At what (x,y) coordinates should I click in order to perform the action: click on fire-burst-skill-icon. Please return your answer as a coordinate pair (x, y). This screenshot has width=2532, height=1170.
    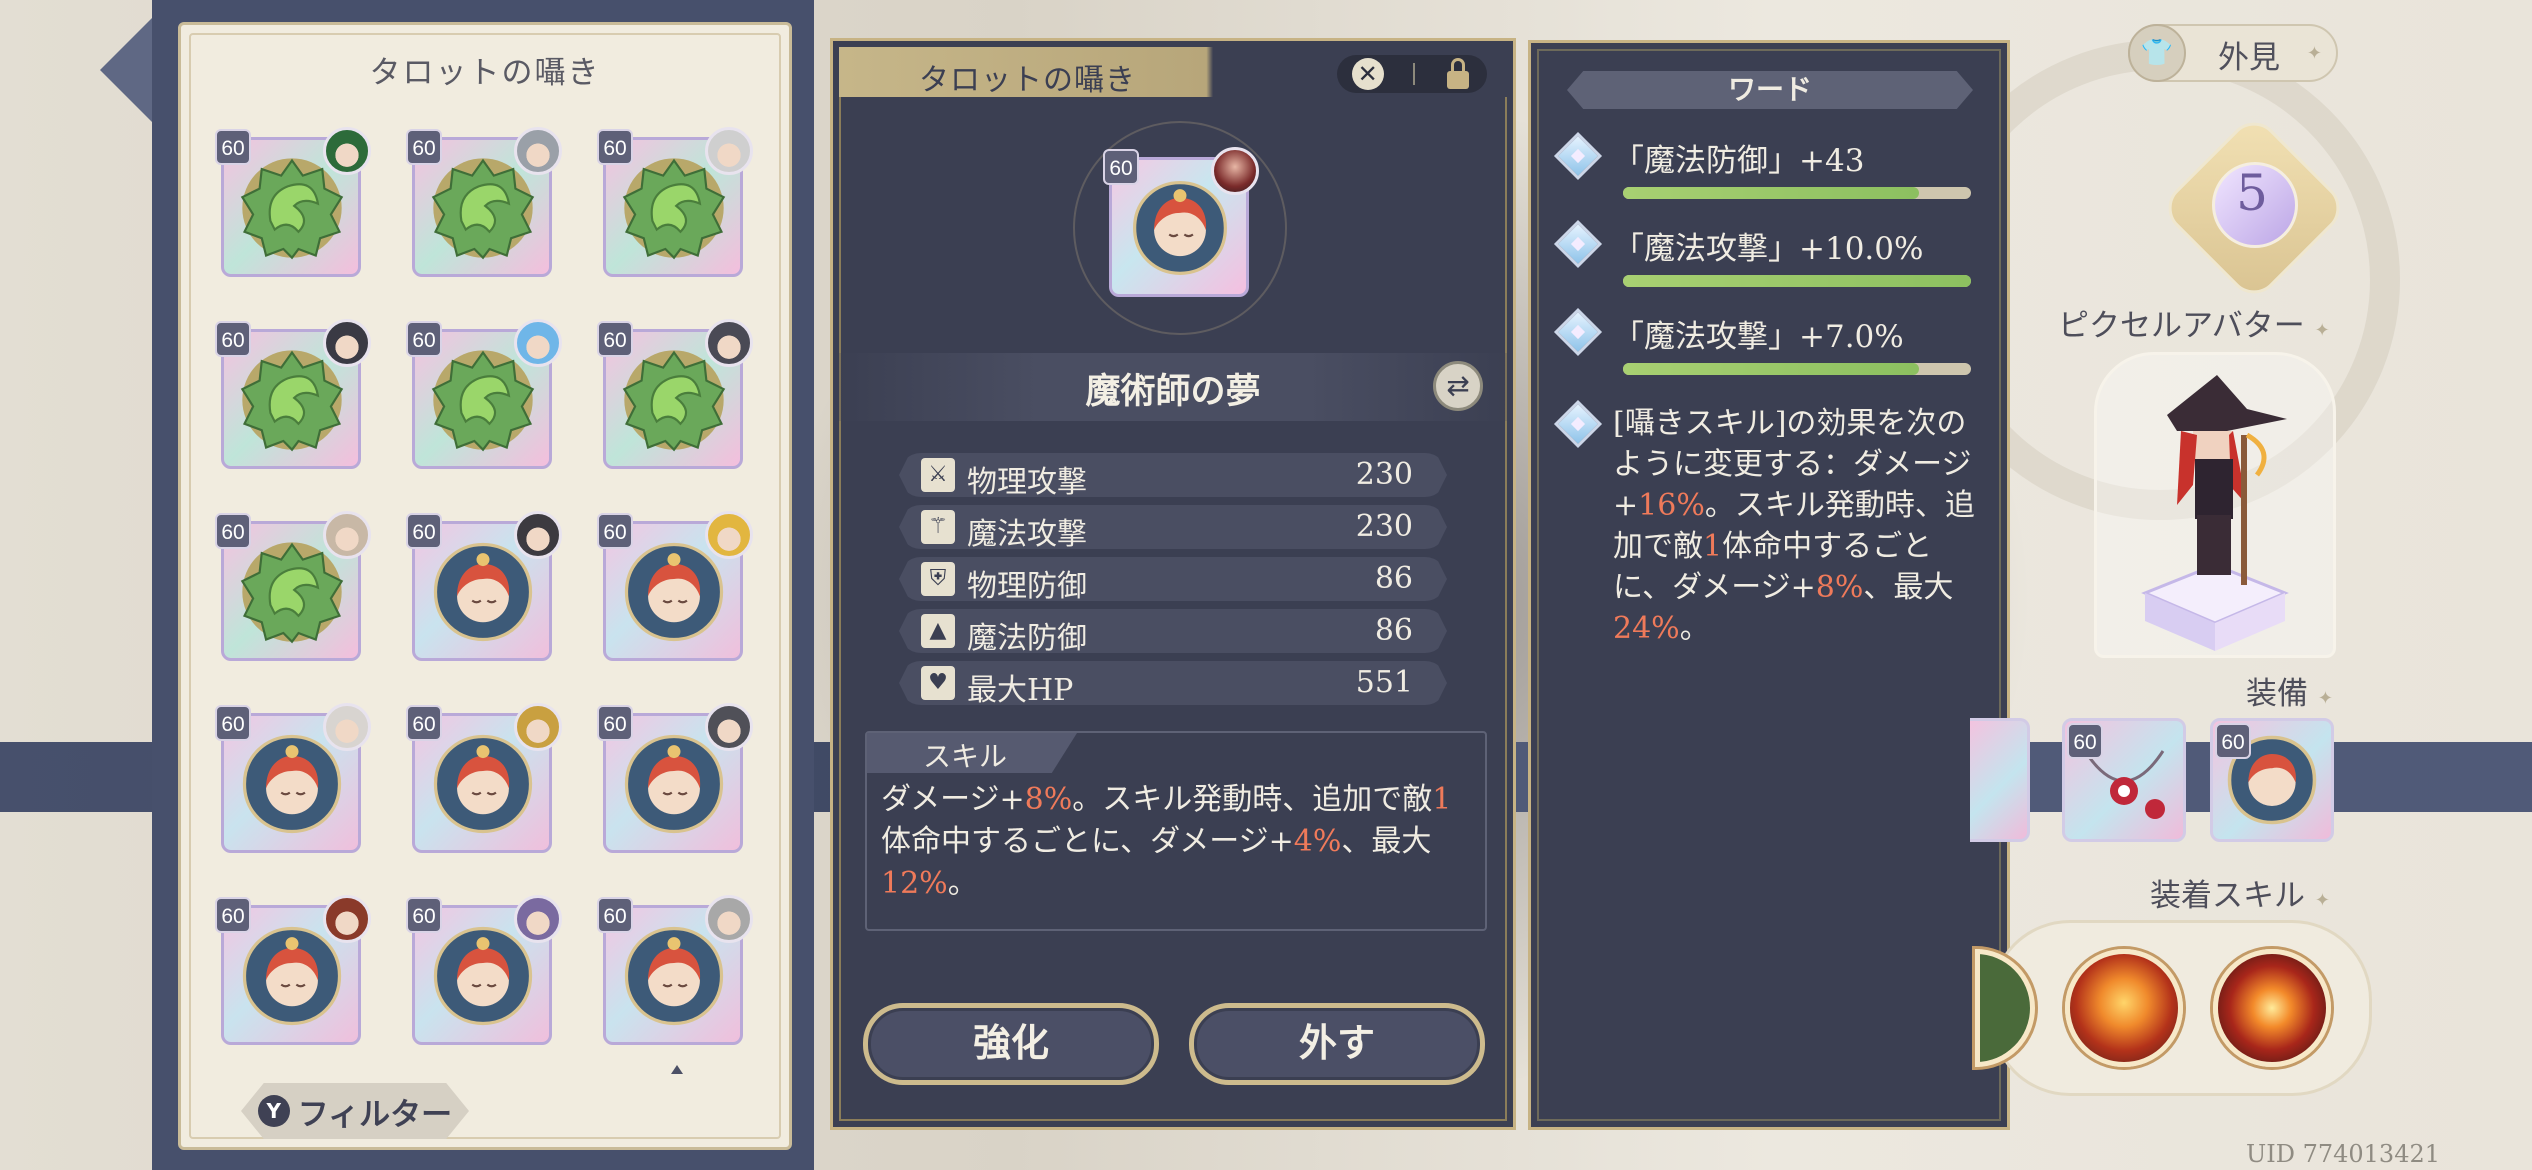
    Looking at the image, I should click on (2272, 1008).